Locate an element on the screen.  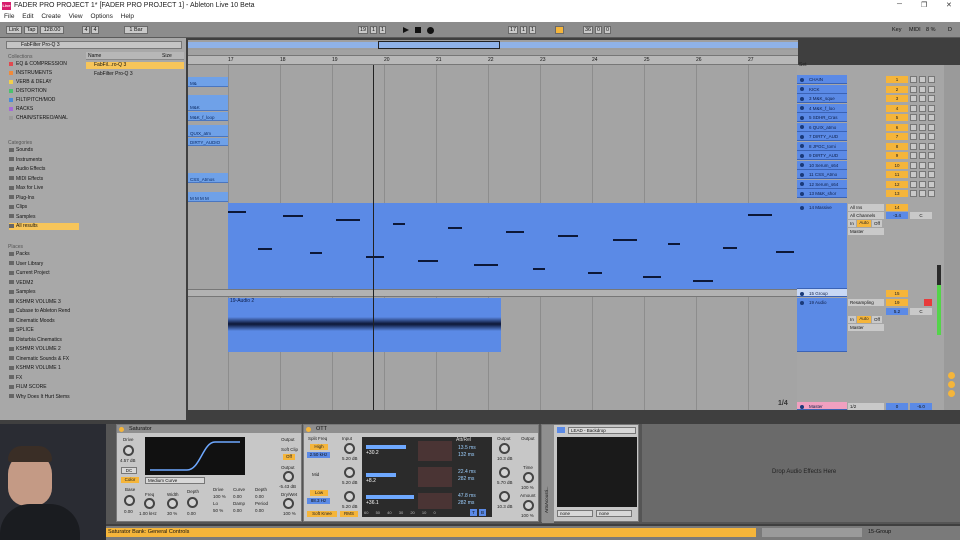
audio-pan: C is located at coordinates (921, 311).